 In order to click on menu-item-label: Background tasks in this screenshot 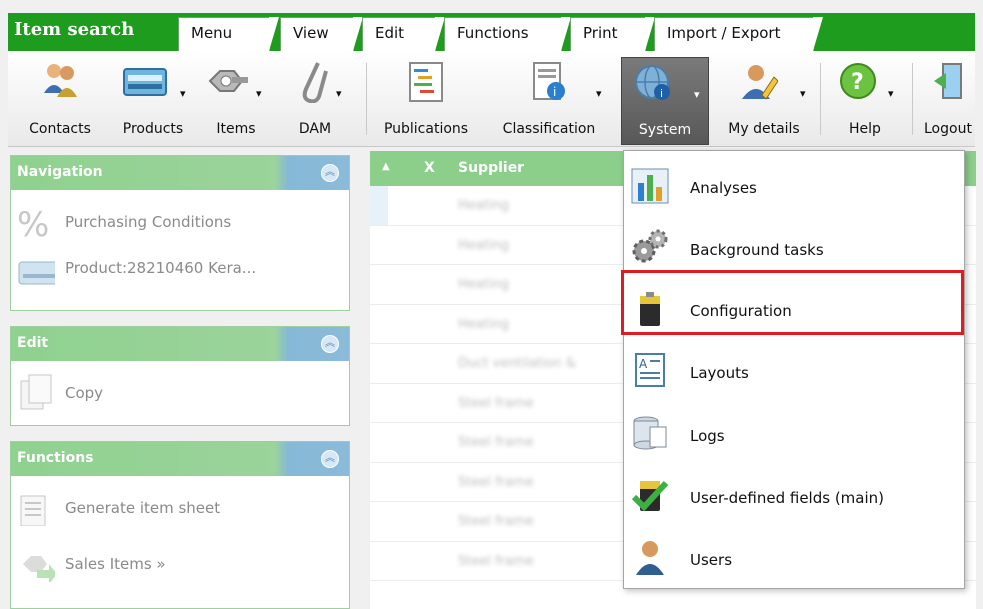, I will do `click(757, 250)`.